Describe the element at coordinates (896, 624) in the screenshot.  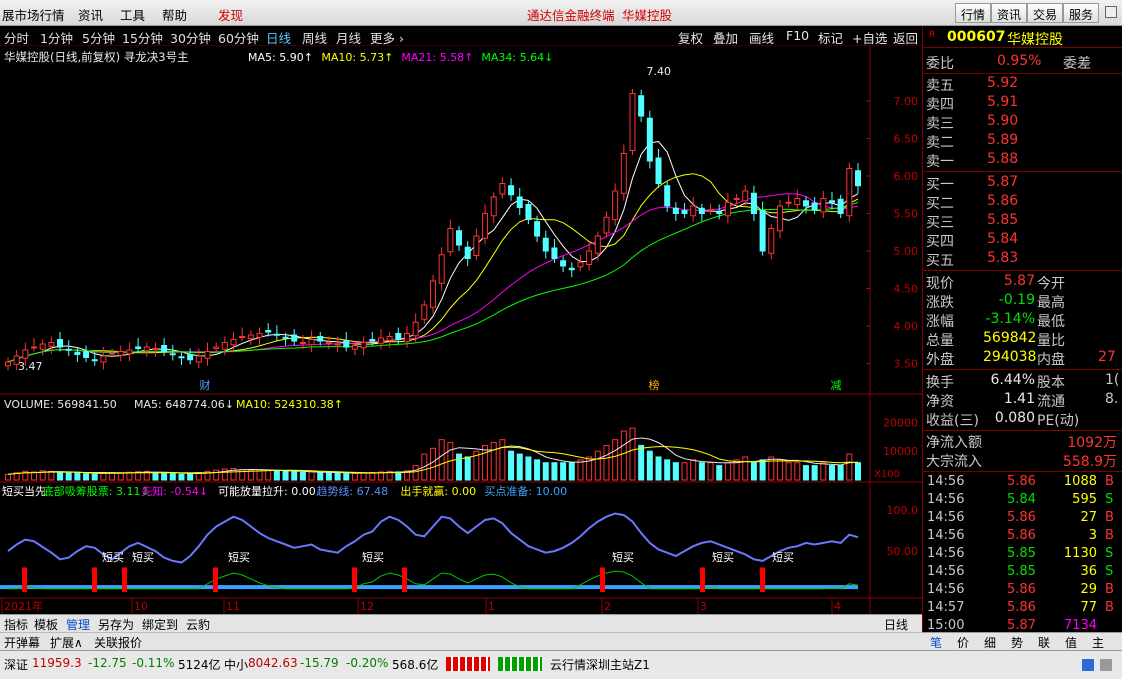
I see `bottom-period: 日线` at that location.